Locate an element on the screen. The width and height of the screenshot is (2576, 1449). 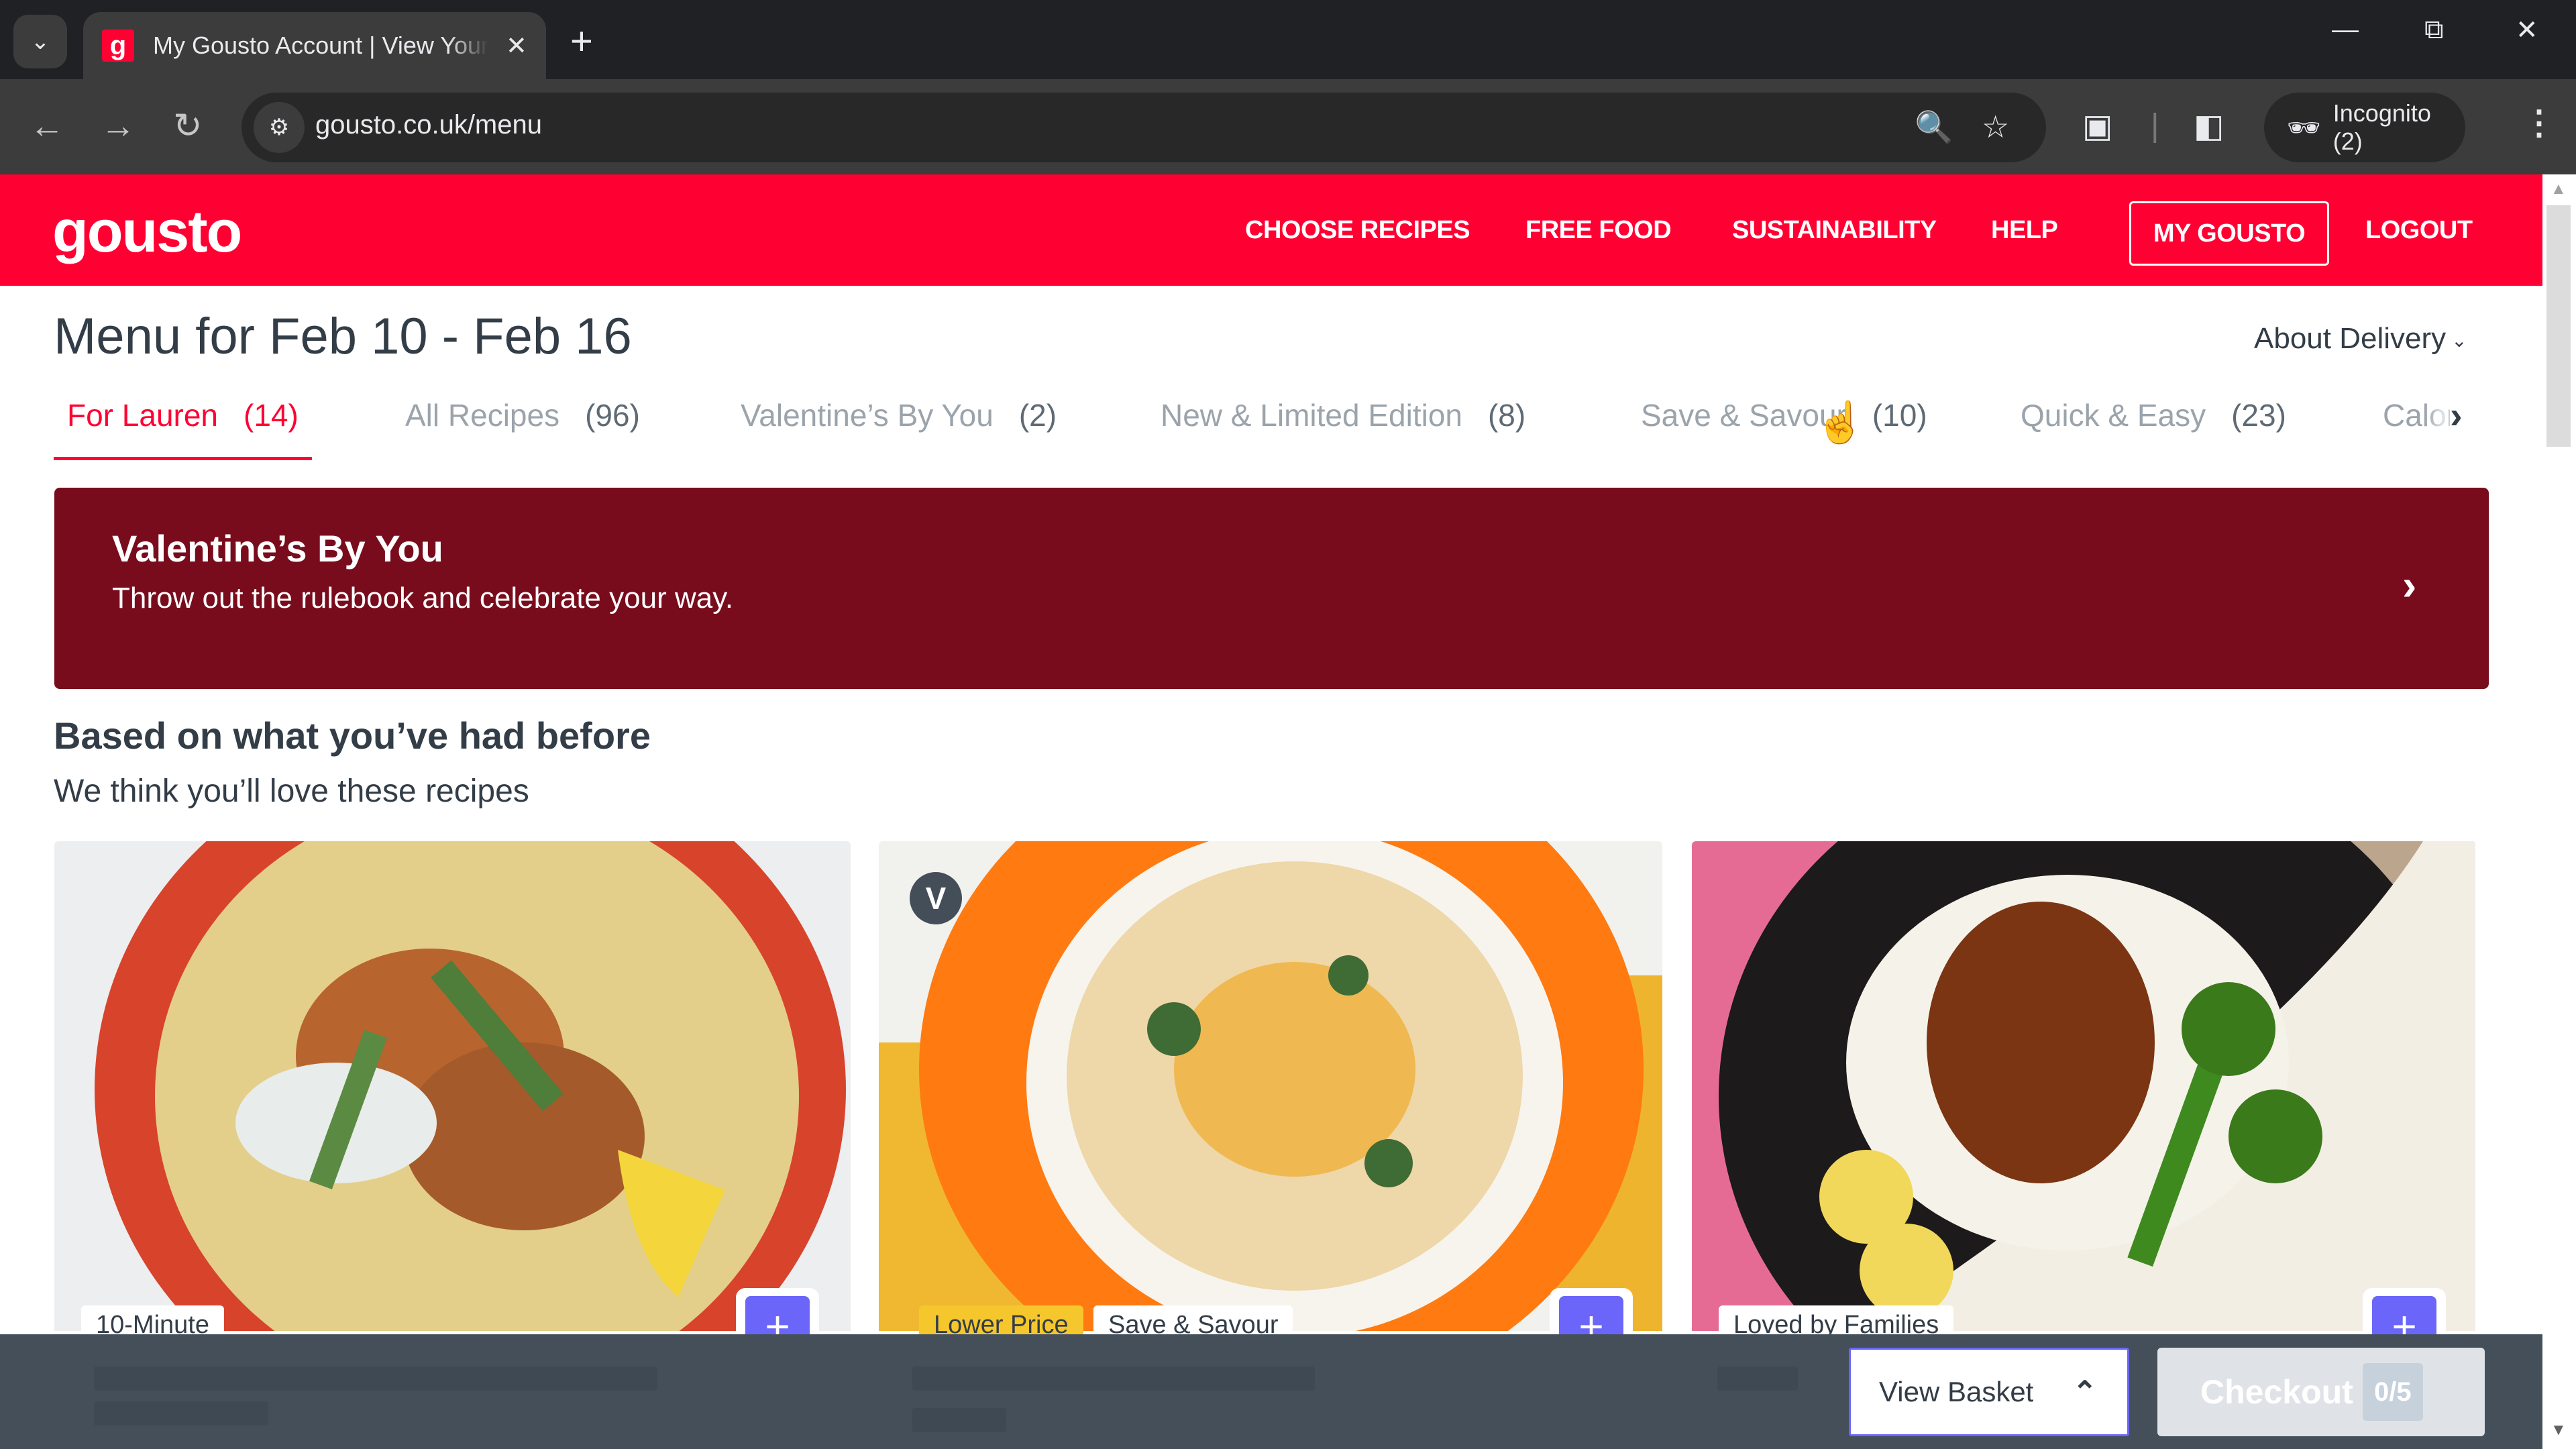
extensions-puzzle-icon: ▣ is located at coordinates (2097, 126).